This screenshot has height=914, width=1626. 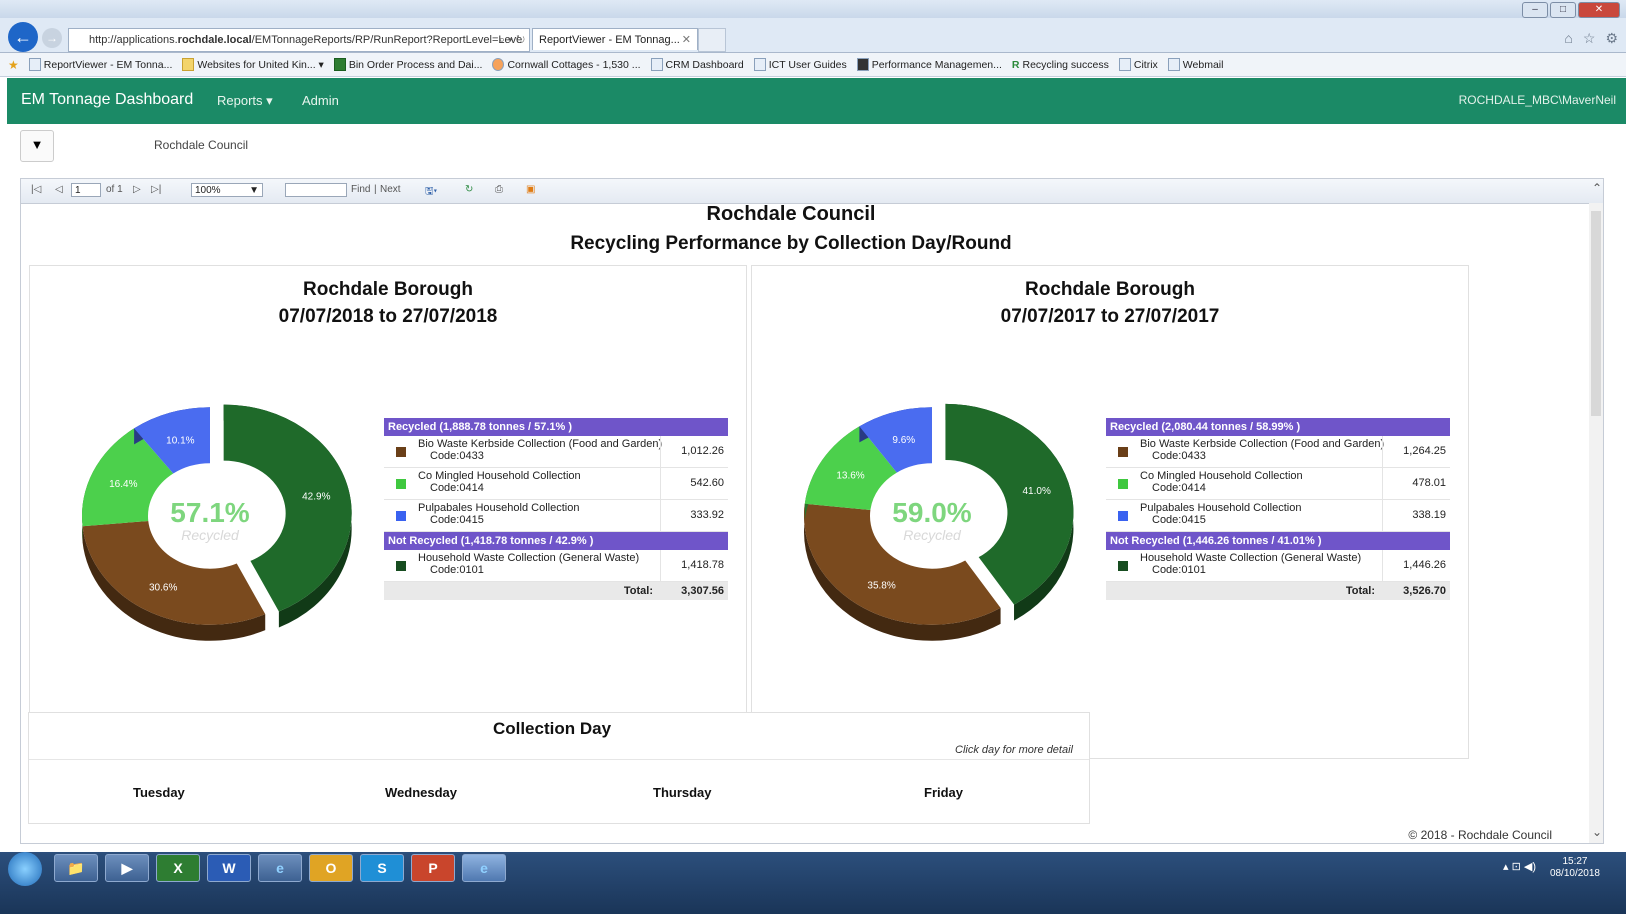 What do you see at coordinates (1519, 866) in the screenshot?
I see `system-tray: ▴ ⊡ ◀)` at bounding box center [1519, 866].